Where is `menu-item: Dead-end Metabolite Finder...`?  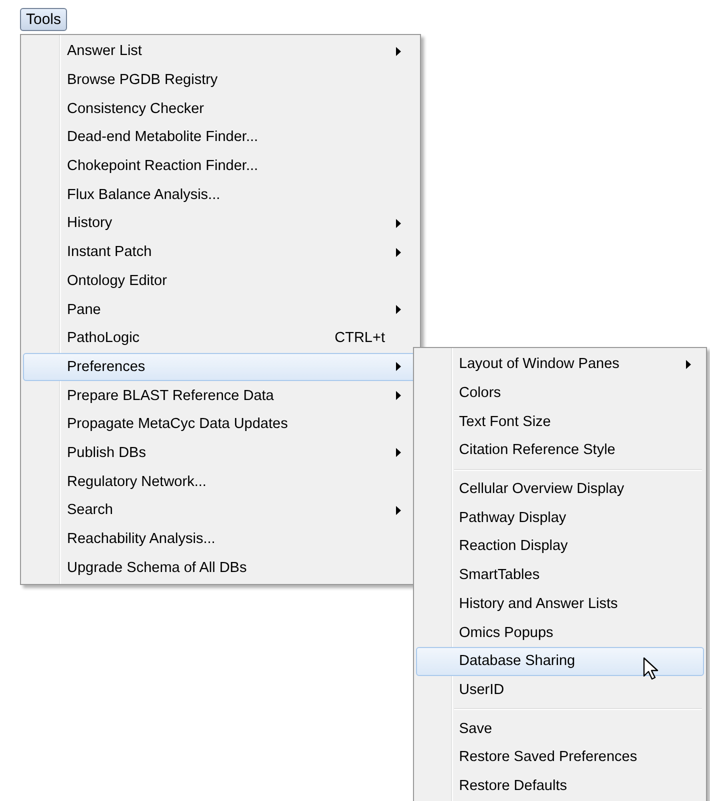
menu-item: Dead-end Metabolite Finder... is located at coordinates (220, 137).